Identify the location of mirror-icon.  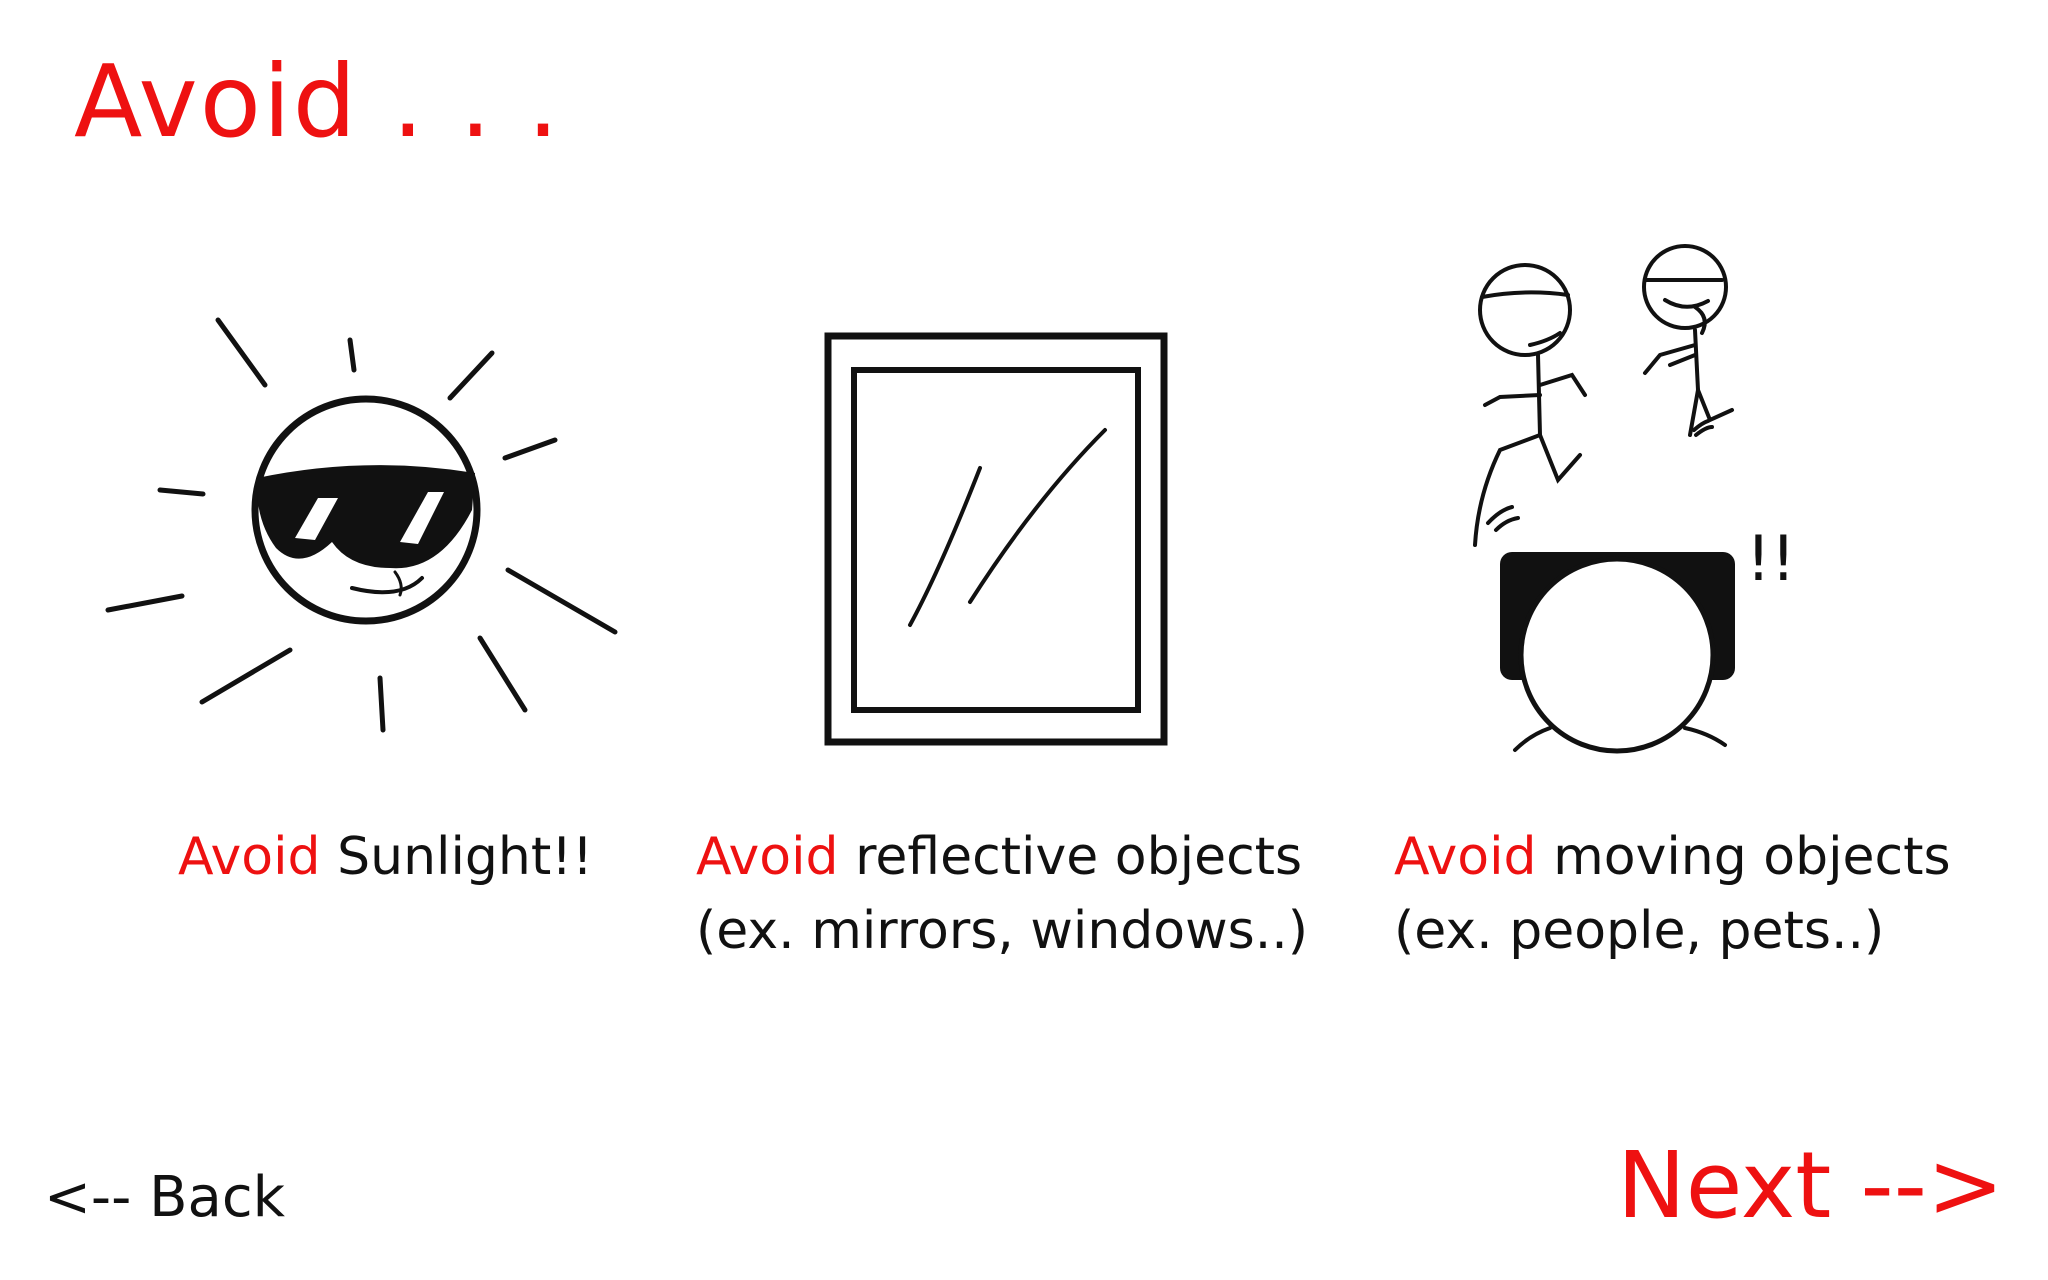
(996, 539).